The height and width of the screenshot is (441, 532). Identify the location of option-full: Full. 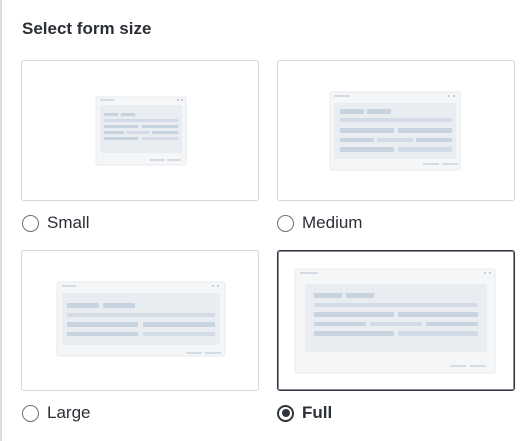
(304, 413).